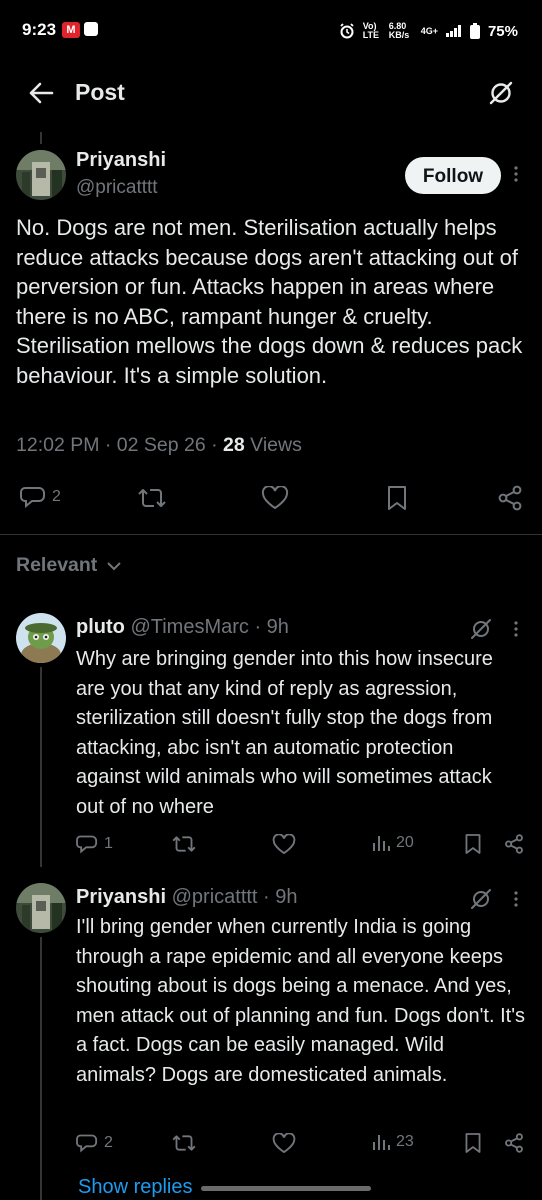 The width and height of the screenshot is (542, 1200). I want to click on grok-button, so click(501, 93).